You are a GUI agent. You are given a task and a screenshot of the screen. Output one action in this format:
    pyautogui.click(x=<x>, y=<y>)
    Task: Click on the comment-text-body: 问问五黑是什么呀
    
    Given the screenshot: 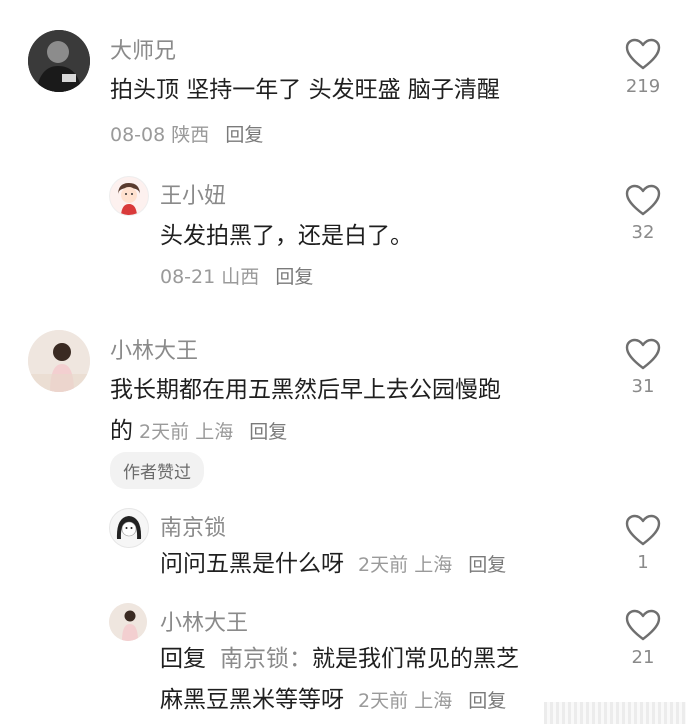 What is the action you would take?
    pyautogui.click(x=252, y=564)
    